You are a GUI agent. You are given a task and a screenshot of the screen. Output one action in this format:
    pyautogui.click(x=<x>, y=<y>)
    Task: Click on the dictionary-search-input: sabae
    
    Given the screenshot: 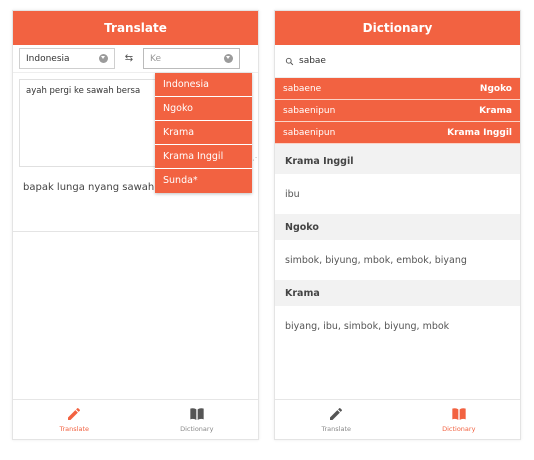 What is the action you would take?
    pyautogui.click(x=397, y=61)
    